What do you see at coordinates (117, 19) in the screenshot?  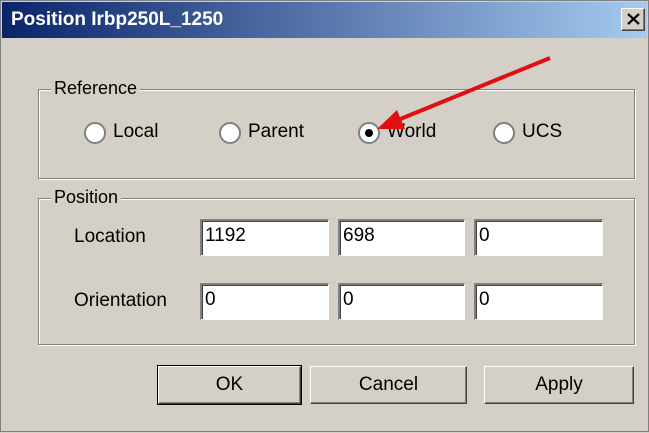 I see `window-title: Position Irbp250L_1250` at bounding box center [117, 19].